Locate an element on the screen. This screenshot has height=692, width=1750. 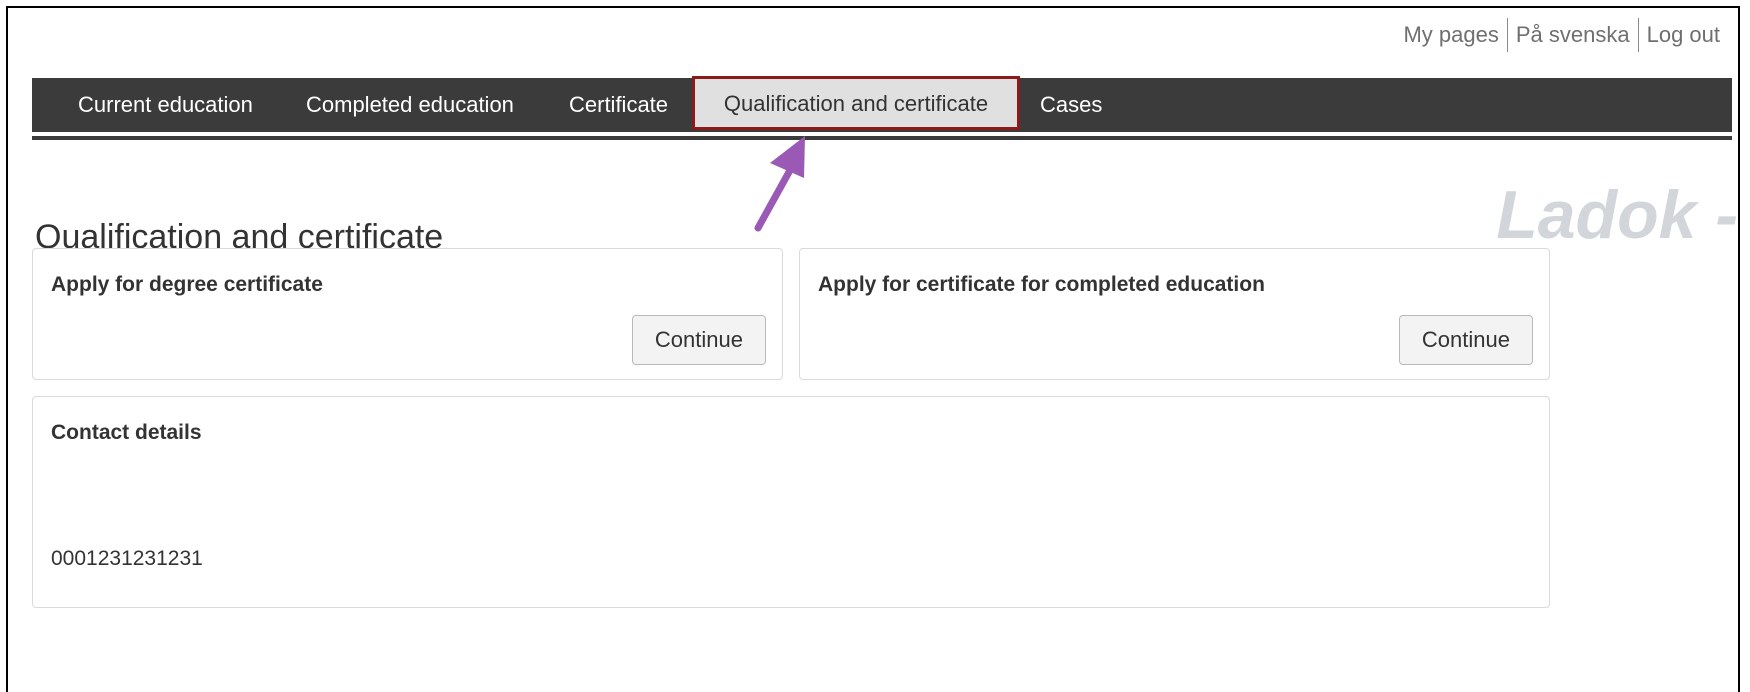
degree-certificate-panel: Apply for degree certificate Continue is located at coordinates (407, 314).